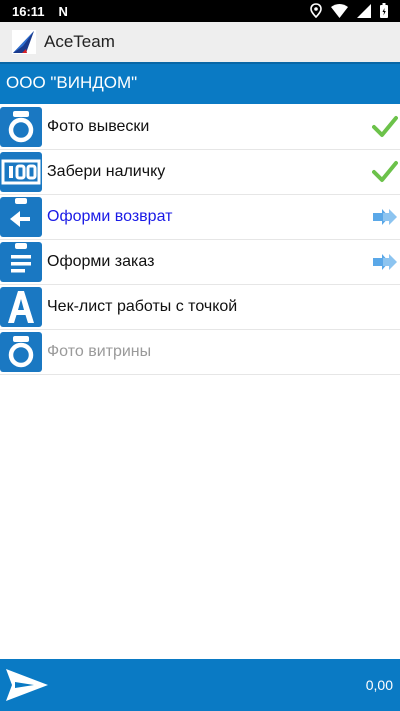 The height and width of the screenshot is (711, 400). I want to click on task-item-return: Оформи возврат, so click(200, 217).